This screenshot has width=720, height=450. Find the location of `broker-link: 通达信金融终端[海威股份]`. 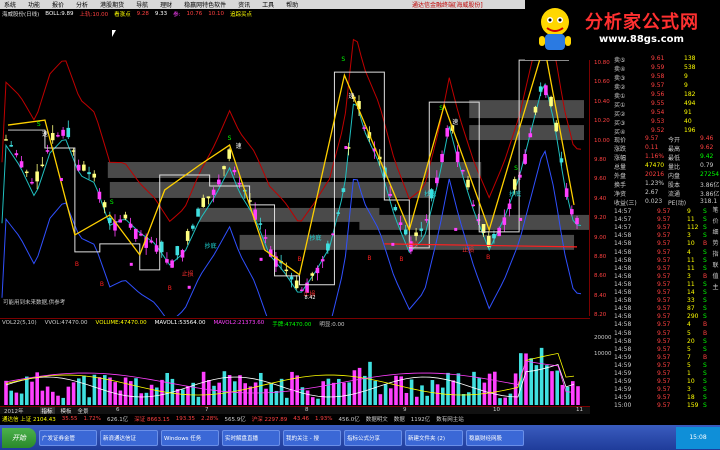

broker-link: 通达信金融终端[海威股份] is located at coordinates (447, 4).